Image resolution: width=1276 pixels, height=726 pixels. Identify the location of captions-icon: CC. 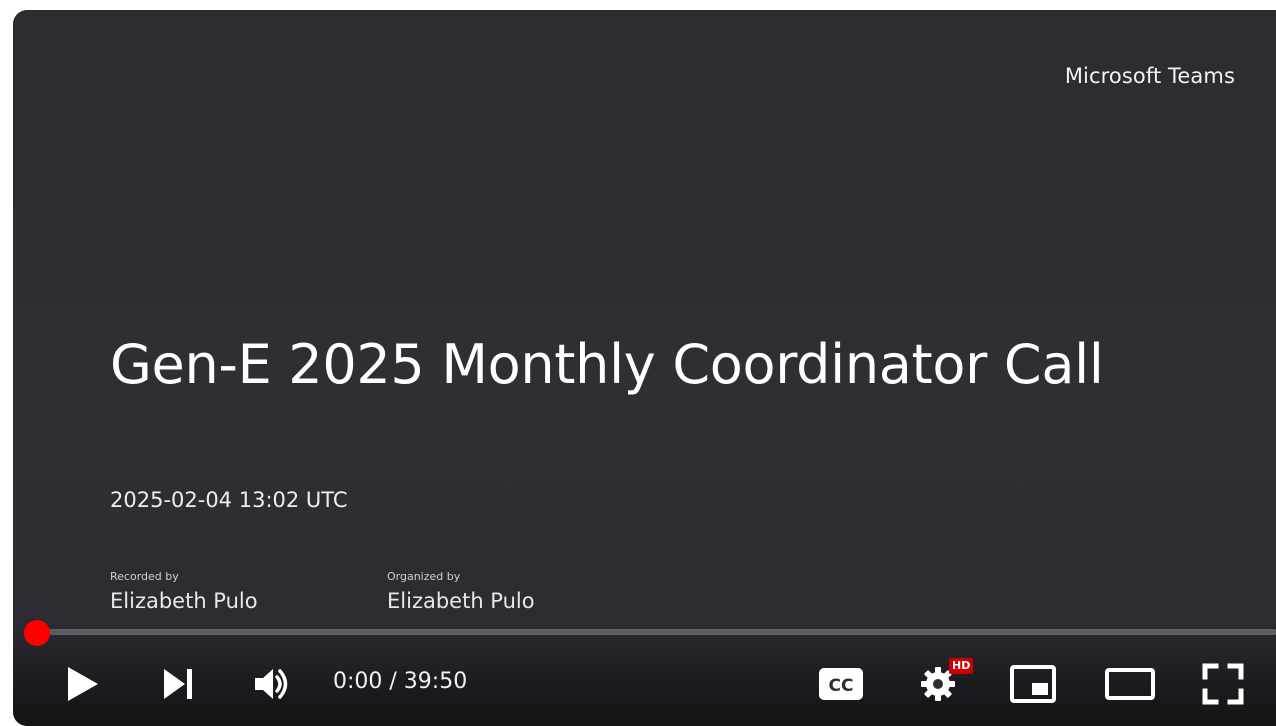
(841, 684).